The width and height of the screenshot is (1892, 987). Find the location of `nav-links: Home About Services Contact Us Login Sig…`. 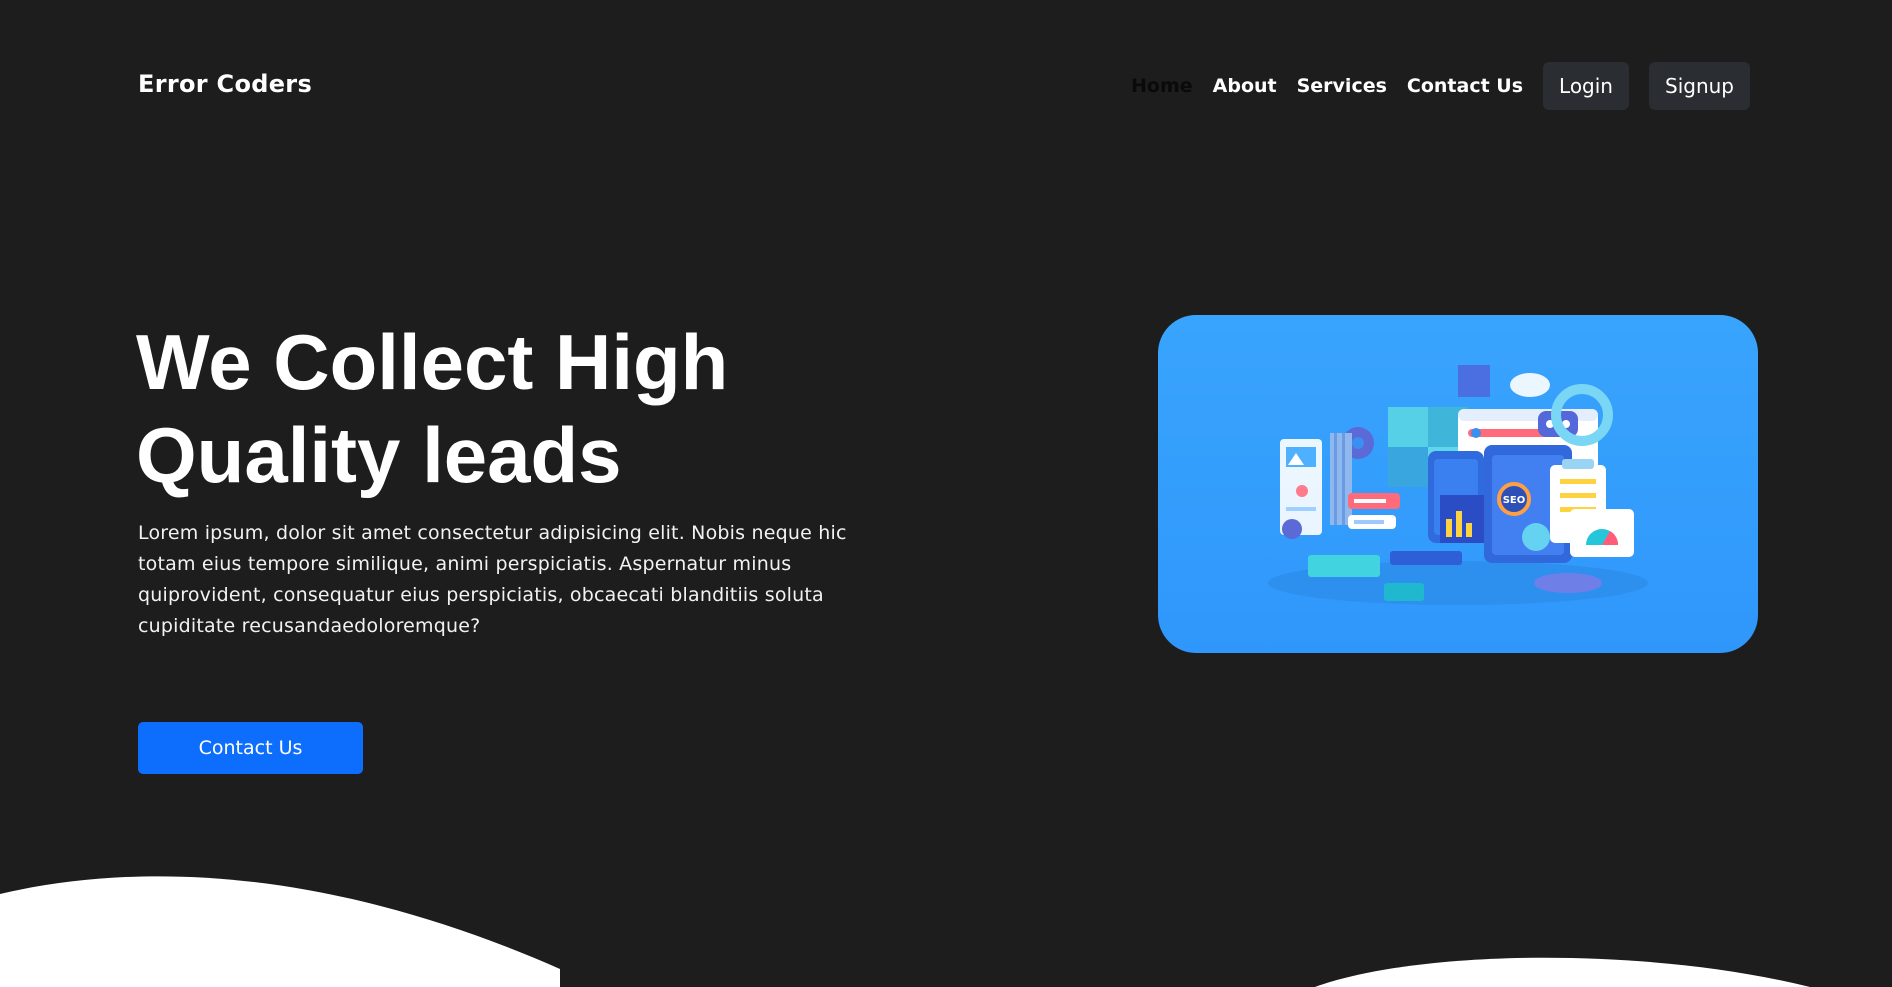

nav-links: Home About Services Contact Us Login Sig… is located at coordinates (1440, 86).